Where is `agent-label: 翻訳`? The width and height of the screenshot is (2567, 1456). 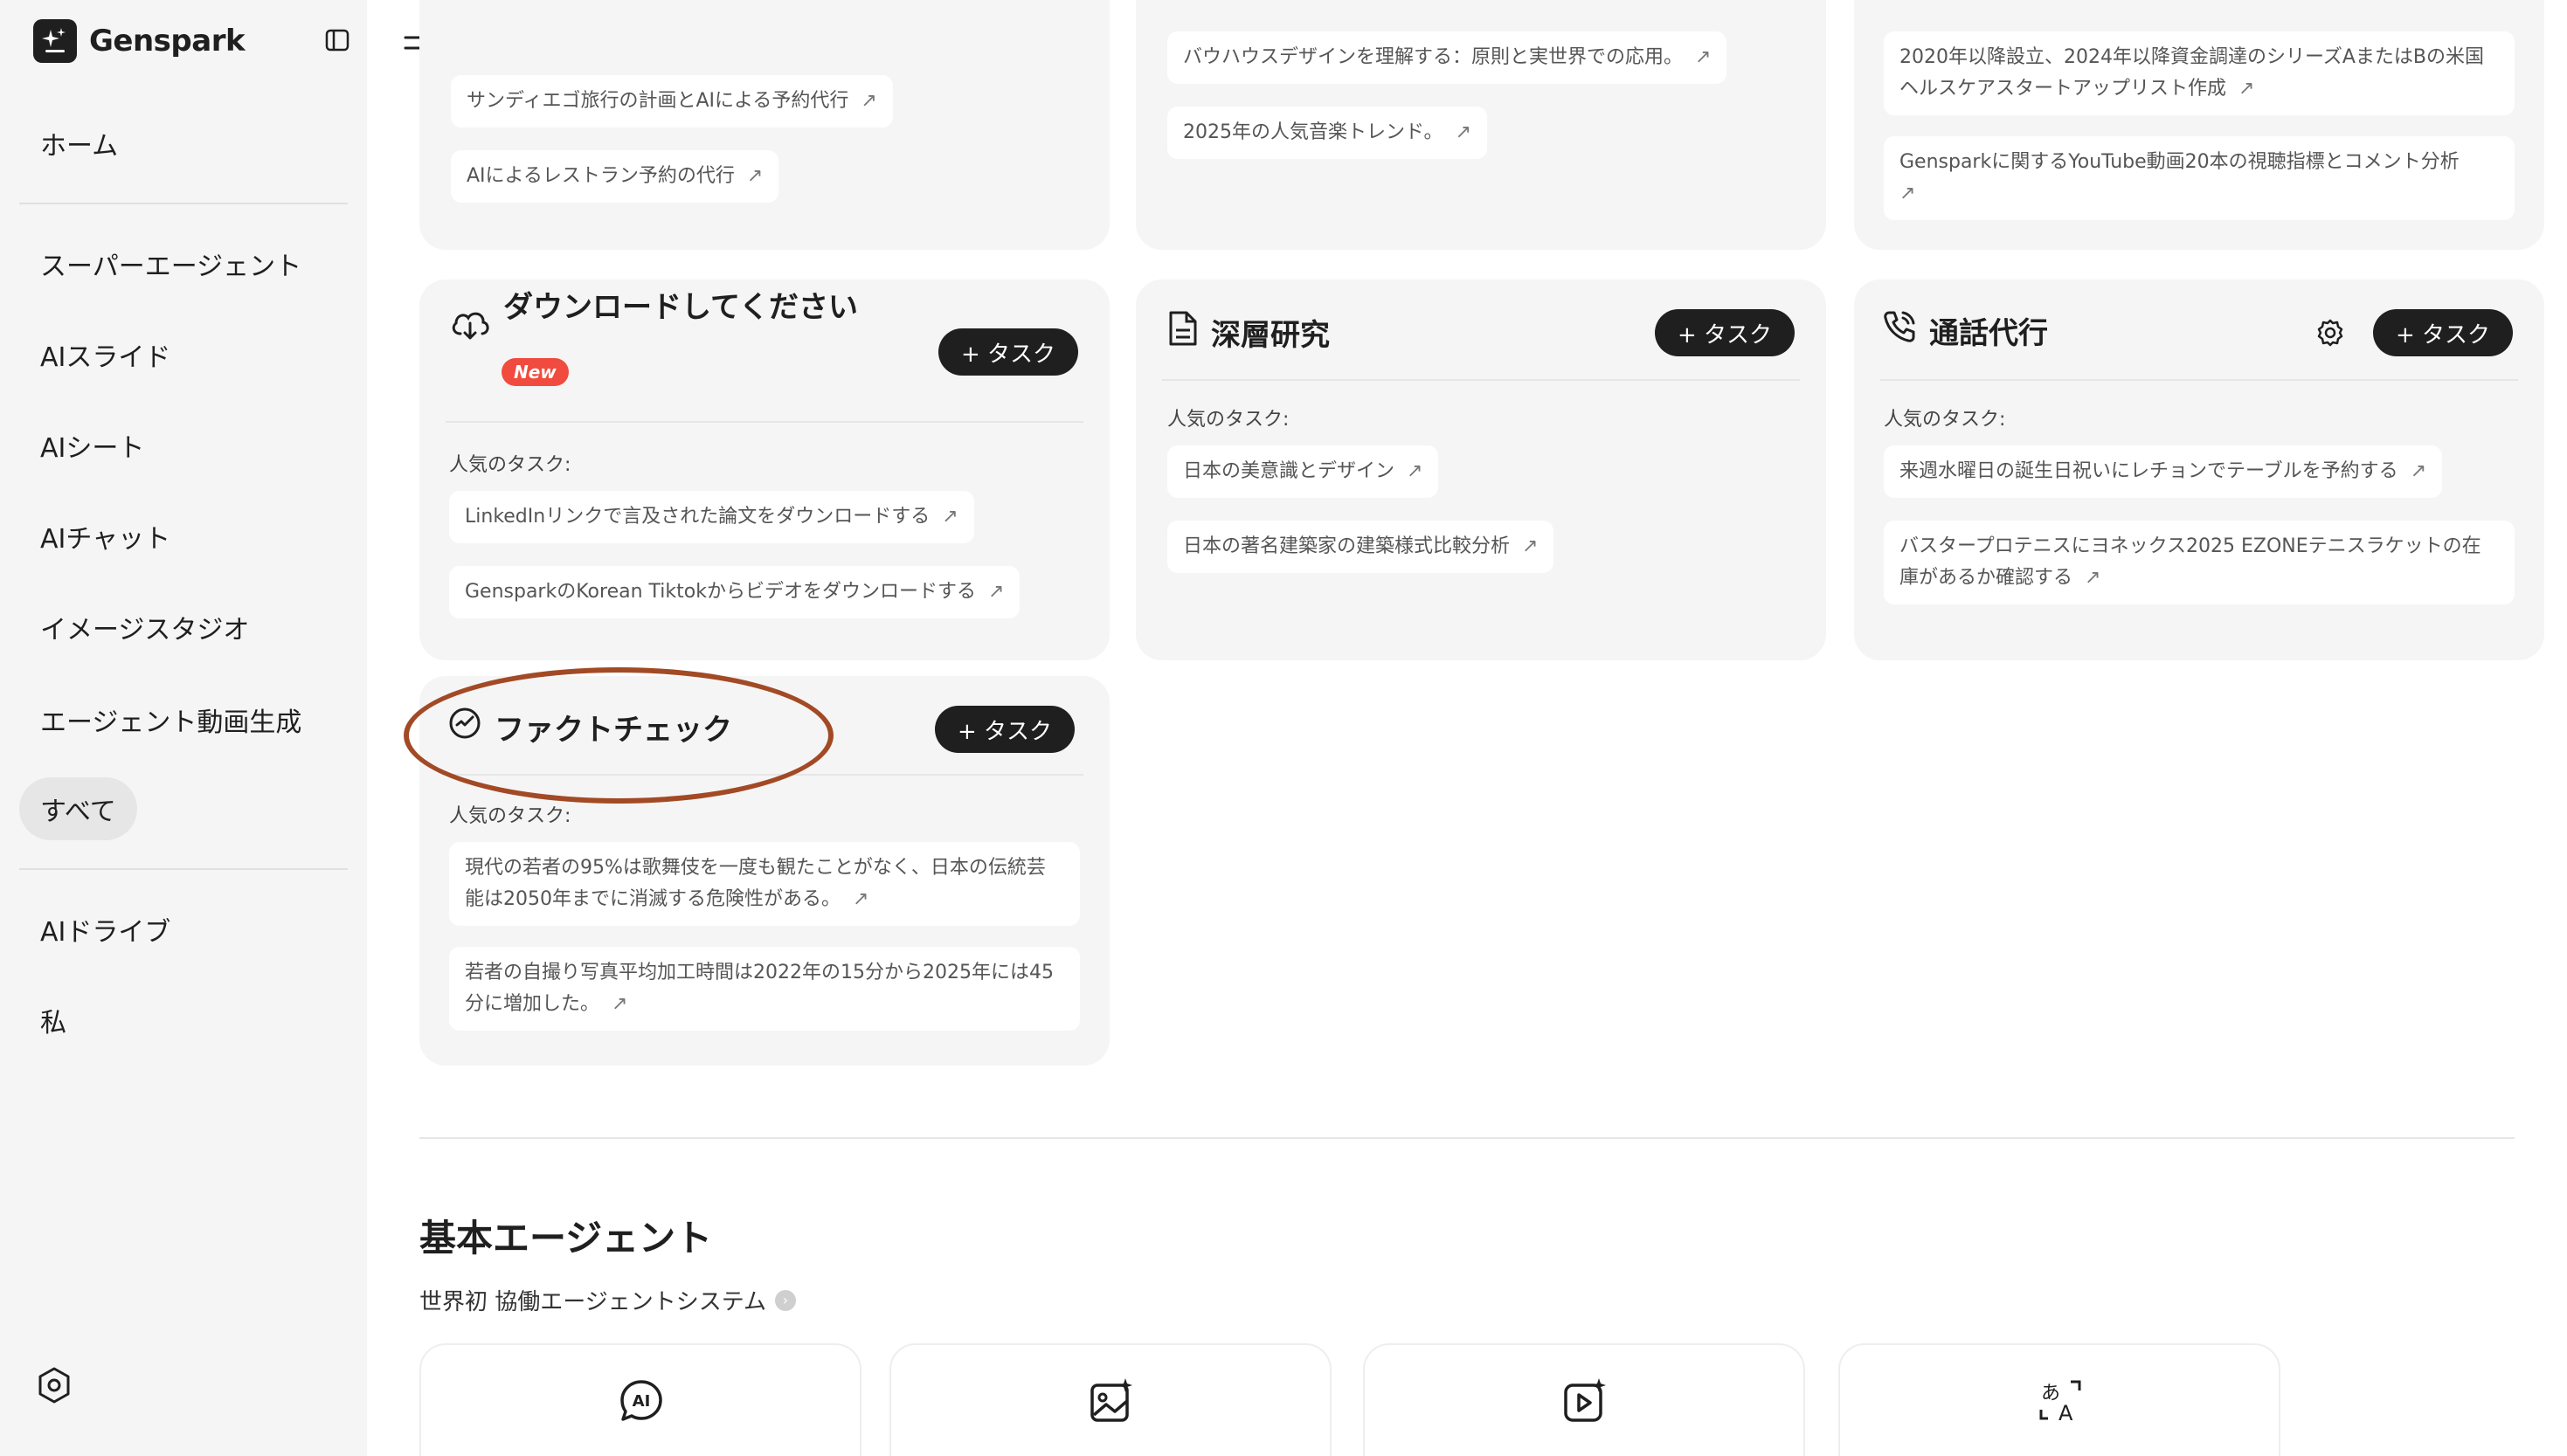 agent-label: 翻訳 is located at coordinates (2059, 1452).